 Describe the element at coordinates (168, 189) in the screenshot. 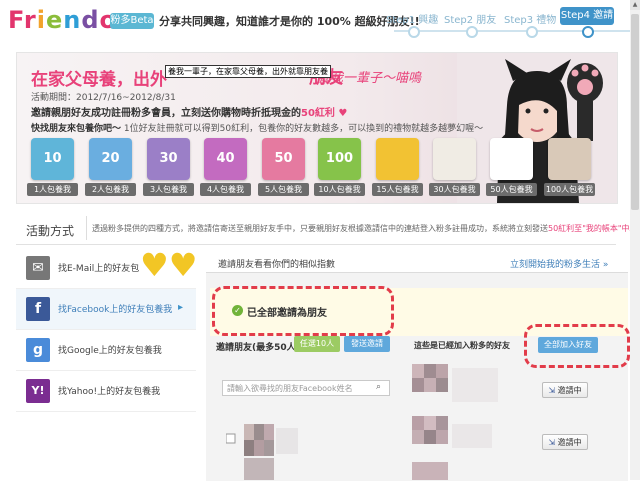

I see `reward-badge-label: 3人包養我` at that location.